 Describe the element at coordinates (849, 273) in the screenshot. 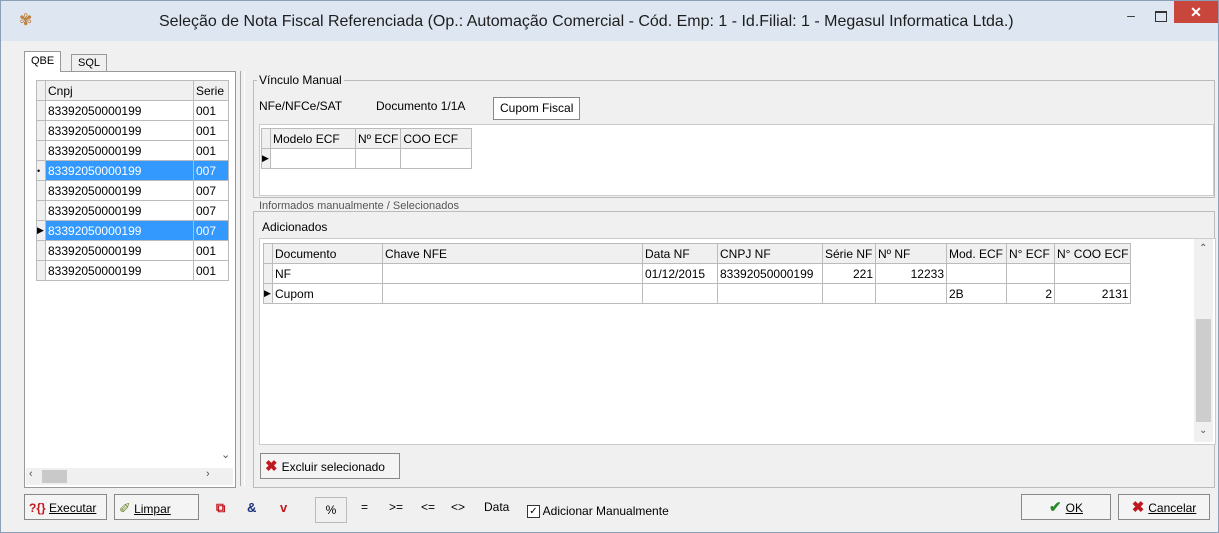

I see `serie-nf-cell: 221` at that location.